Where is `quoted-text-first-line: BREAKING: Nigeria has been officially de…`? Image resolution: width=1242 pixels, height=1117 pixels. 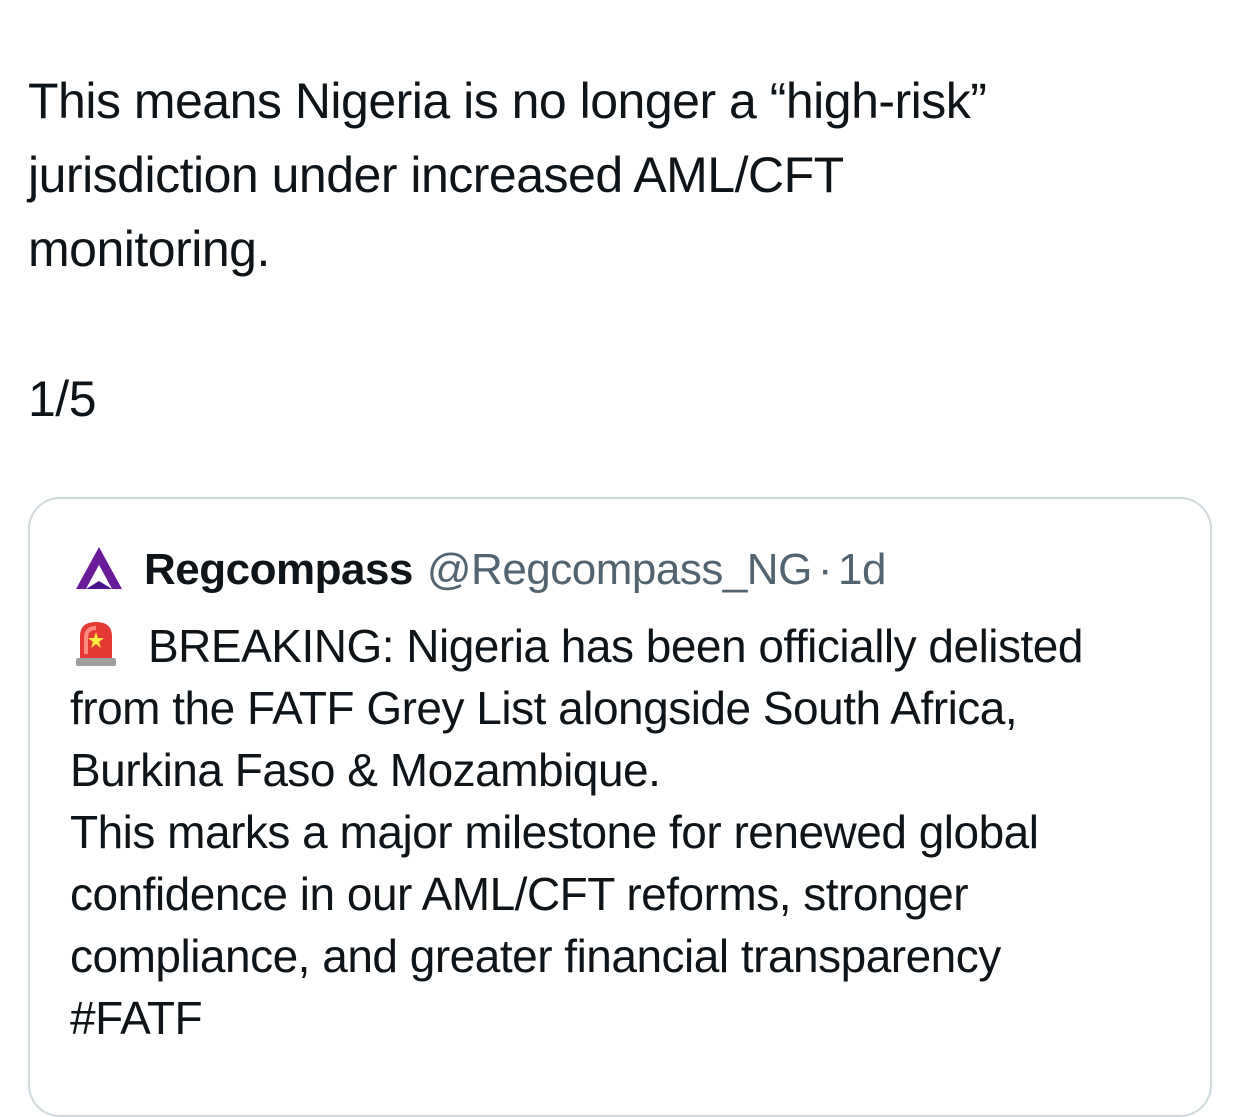 quoted-text-first-line: BREAKING: Nigeria has been officially de… is located at coordinates (615, 646).